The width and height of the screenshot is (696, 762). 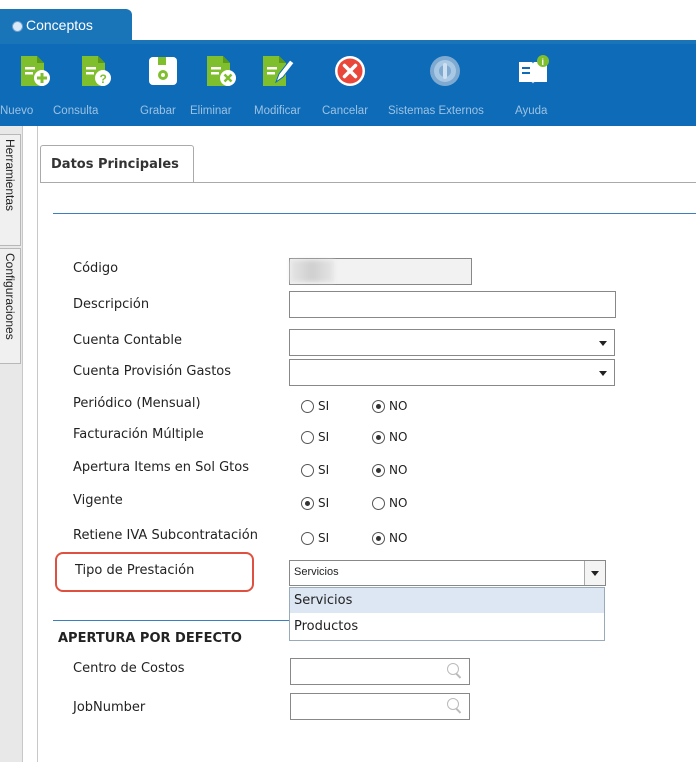 I want to click on facturacion-si-radio, so click(x=307, y=437).